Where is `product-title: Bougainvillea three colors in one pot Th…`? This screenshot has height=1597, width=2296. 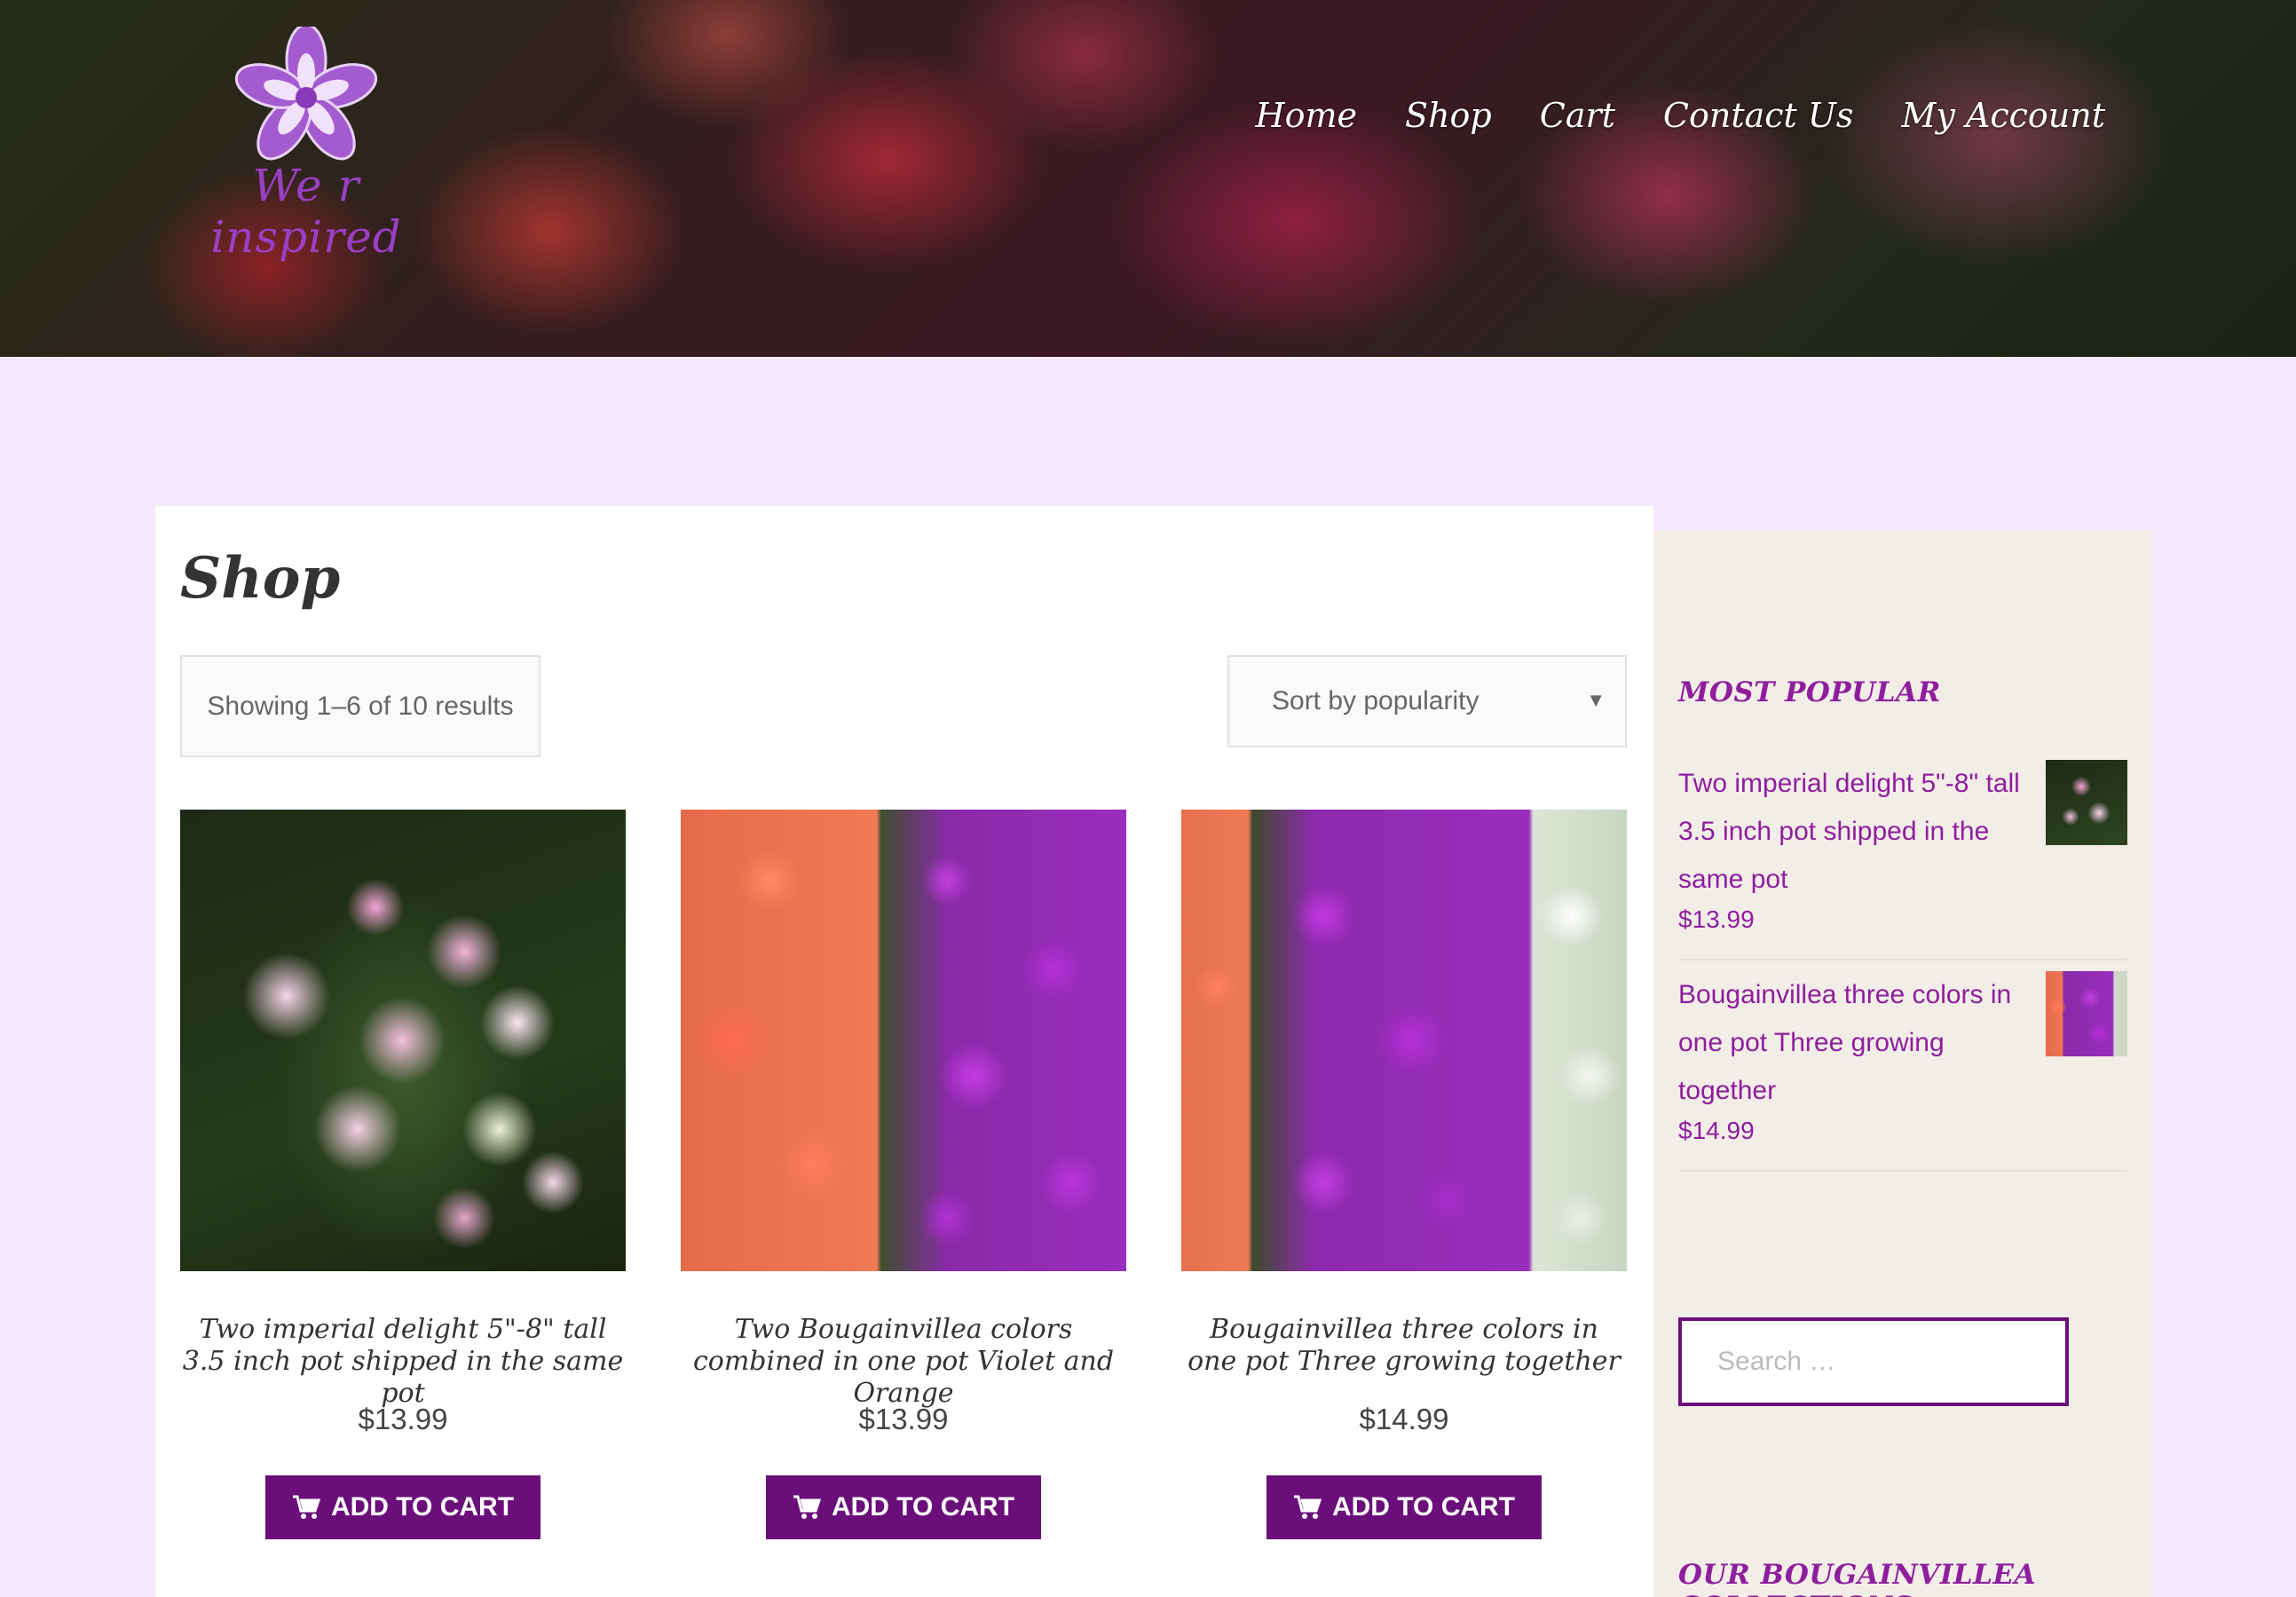
product-title: Bougainvillea three colors in one pot Th… is located at coordinates (1404, 1346).